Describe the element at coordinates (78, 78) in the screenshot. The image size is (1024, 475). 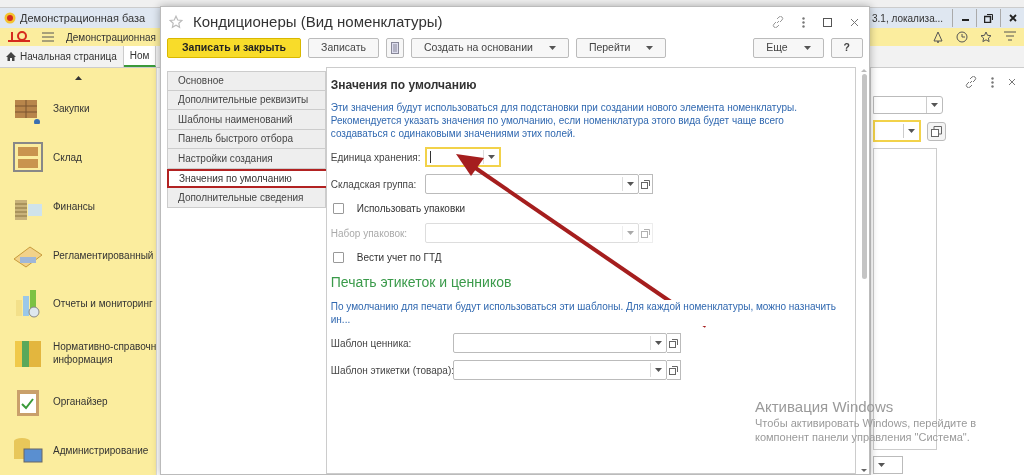
I see `scroll-up-icon` at that location.